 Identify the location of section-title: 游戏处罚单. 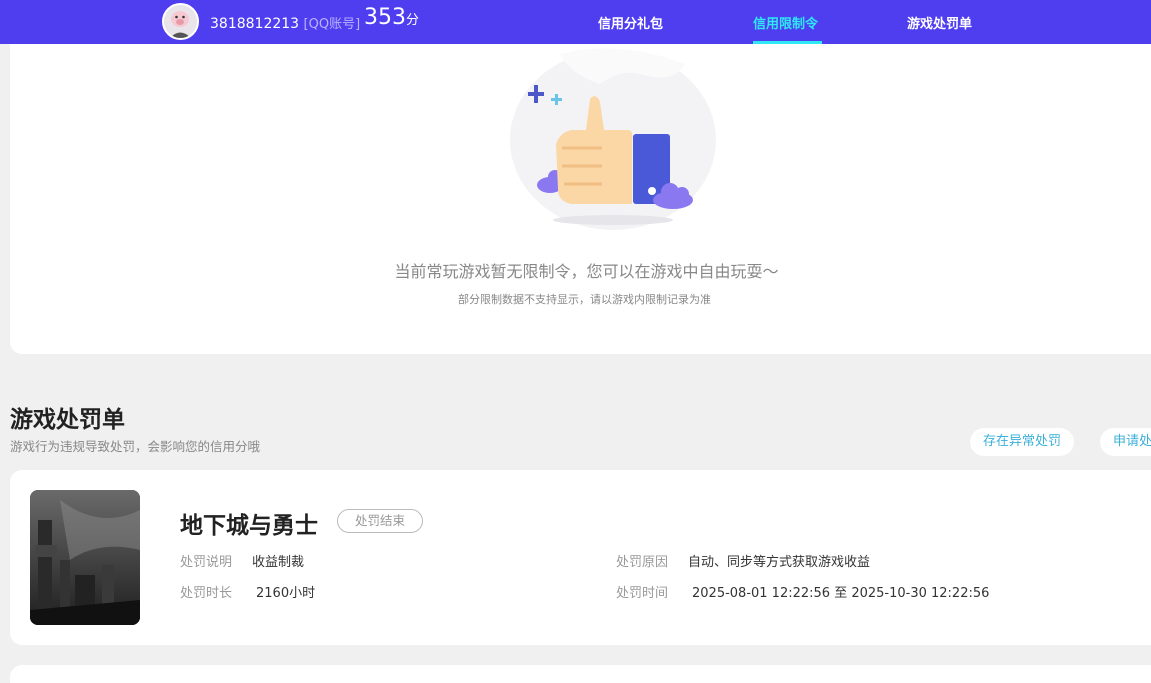
(67, 420).